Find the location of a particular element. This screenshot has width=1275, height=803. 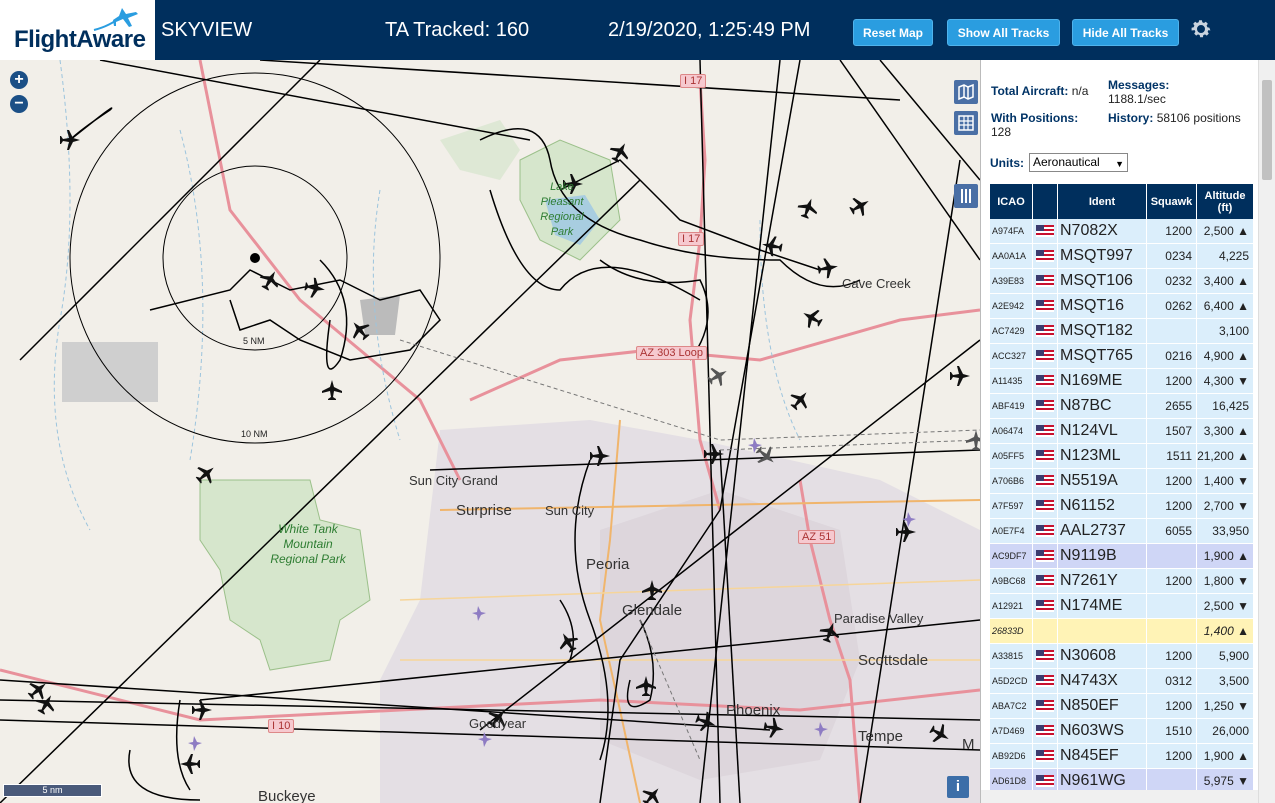

cell-squawk: 0312 is located at coordinates (1172, 681).